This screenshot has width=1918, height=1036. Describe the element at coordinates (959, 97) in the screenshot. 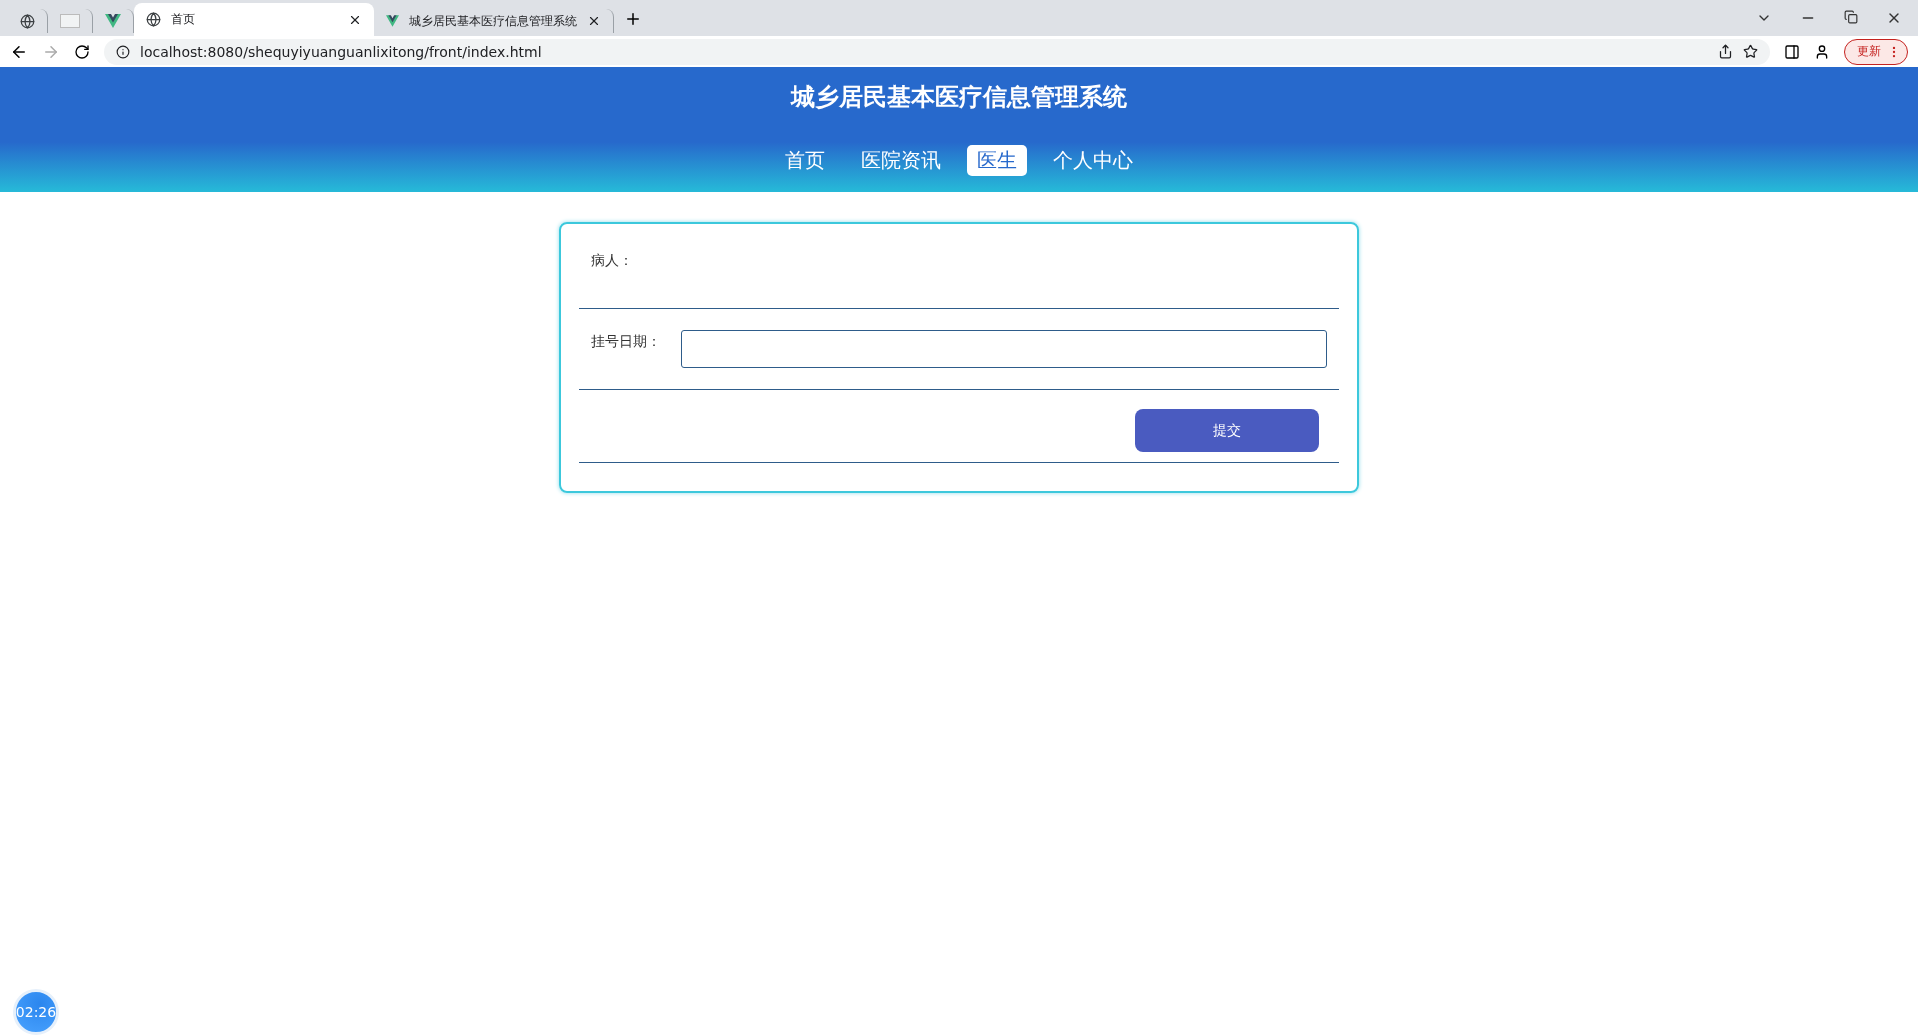

I see `site-title: 城乡居民基本医疗信息管理系统` at that location.